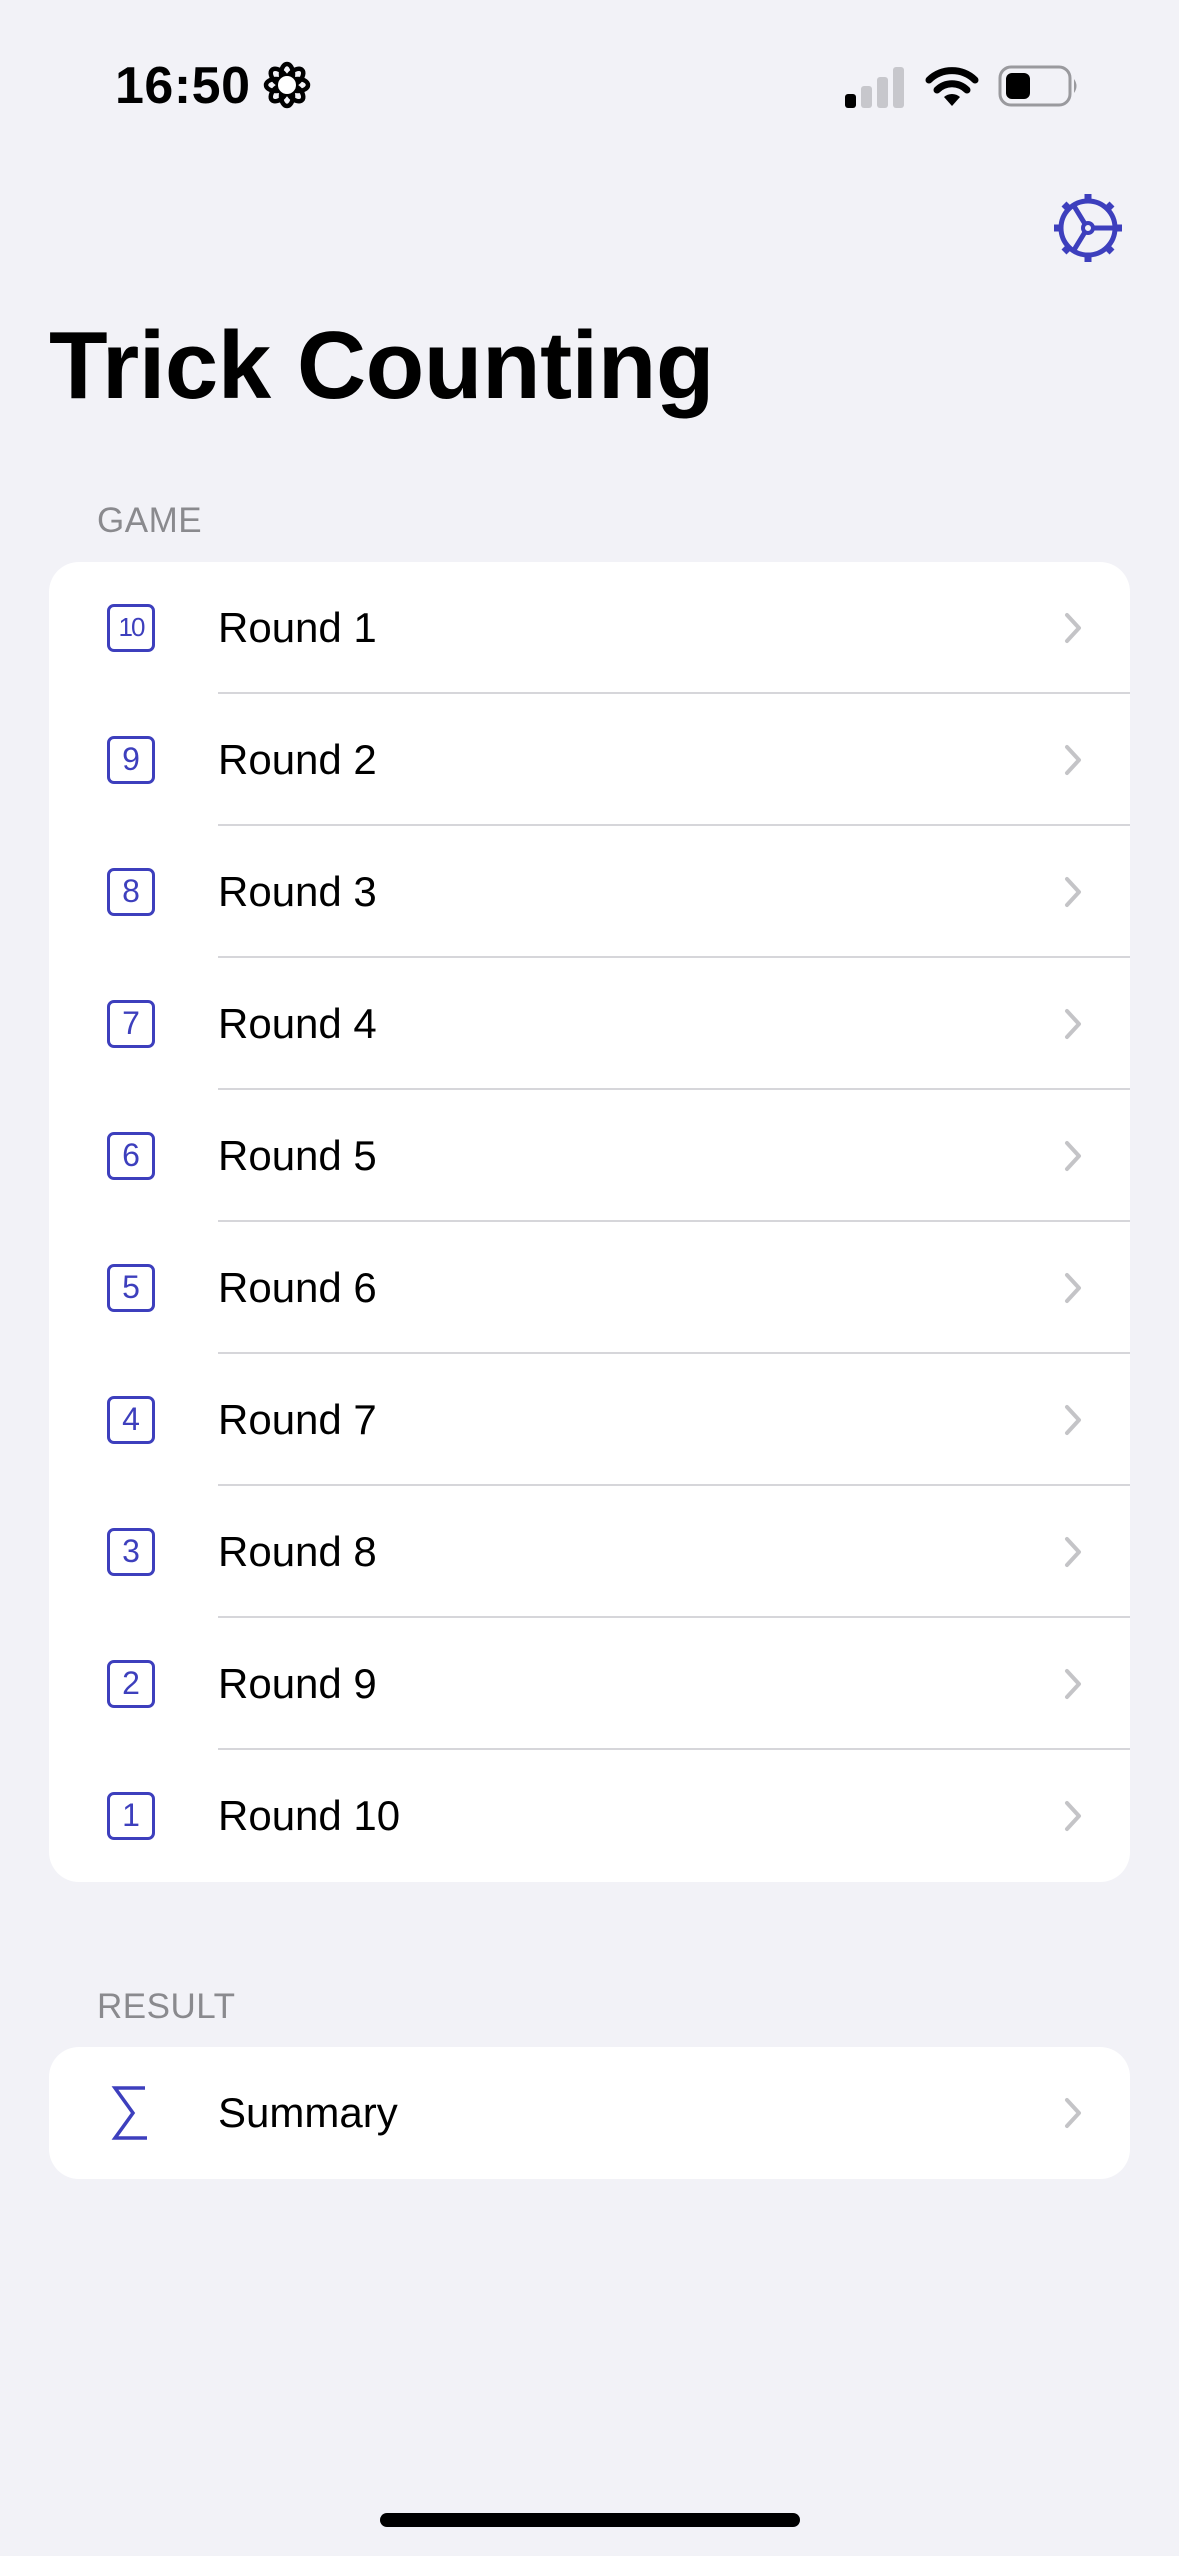 The width and height of the screenshot is (1179, 2556). Describe the element at coordinates (131, 1420) in the screenshot. I see `number-square-icon: 4` at that location.